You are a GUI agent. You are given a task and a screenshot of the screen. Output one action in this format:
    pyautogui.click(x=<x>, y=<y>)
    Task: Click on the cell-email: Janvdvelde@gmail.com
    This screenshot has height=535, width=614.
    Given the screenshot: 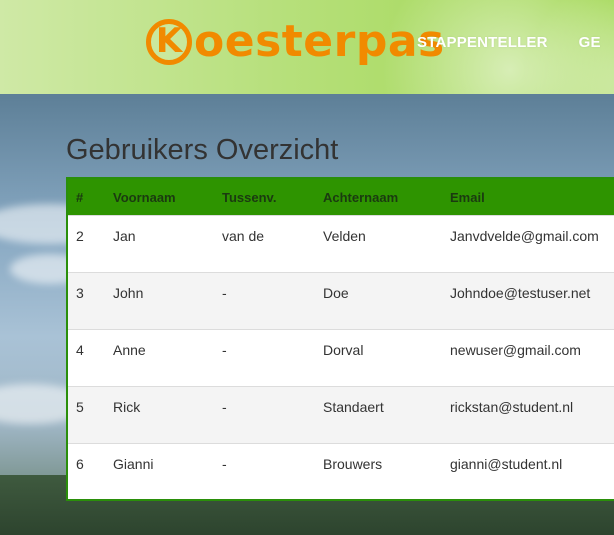 What is the action you would take?
    pyautogui.click(x=524, y=236)
    